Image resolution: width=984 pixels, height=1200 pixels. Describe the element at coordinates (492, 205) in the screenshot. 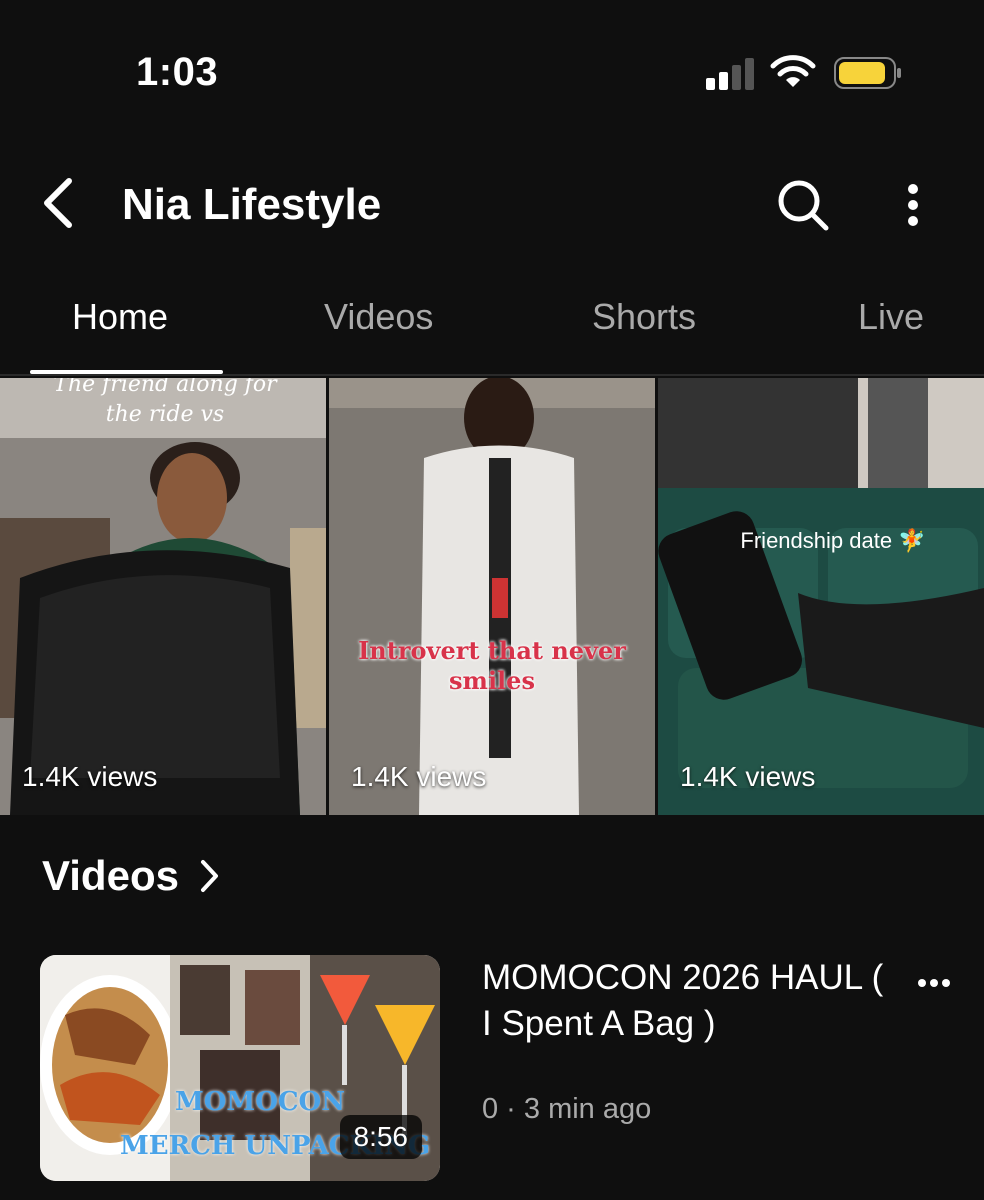

I see `channel-header: Nia Lifestyle` at that location.